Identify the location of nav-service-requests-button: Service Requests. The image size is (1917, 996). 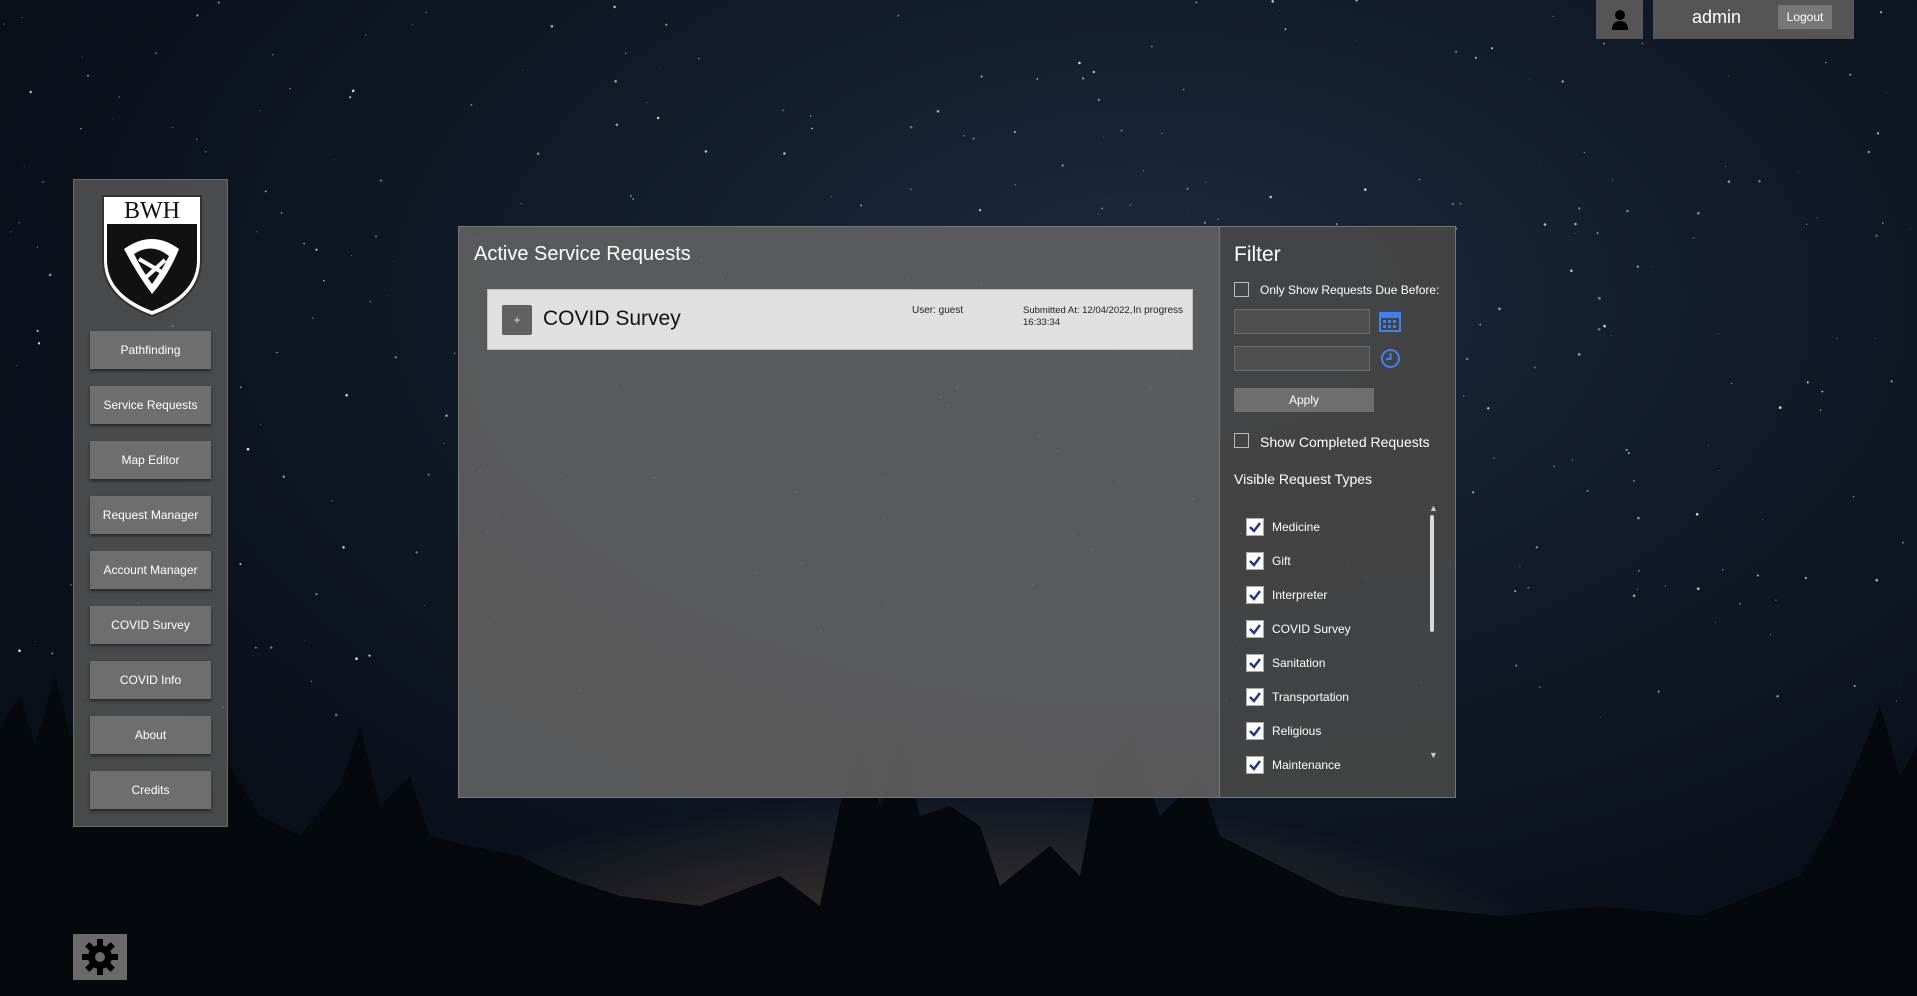
(150, 405).